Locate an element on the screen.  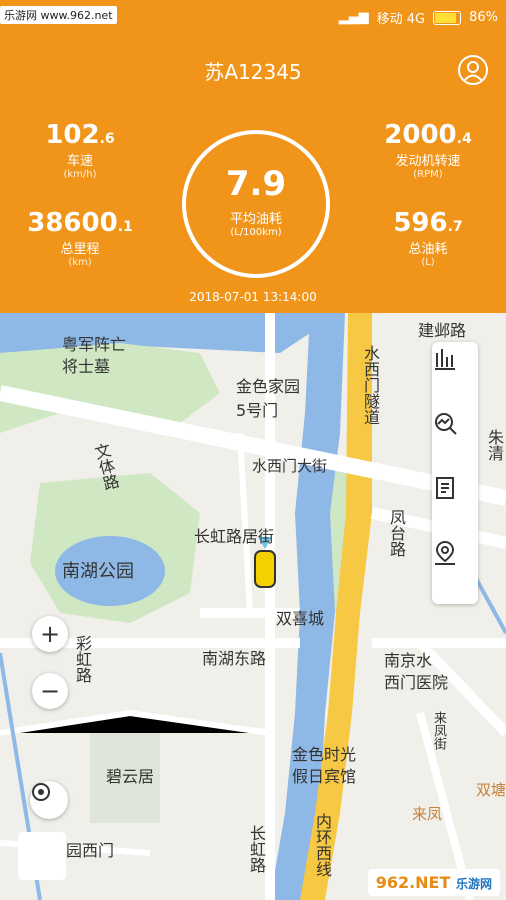
map-label-jinse-time: 金色时光 is located at coordinates (324, 754).